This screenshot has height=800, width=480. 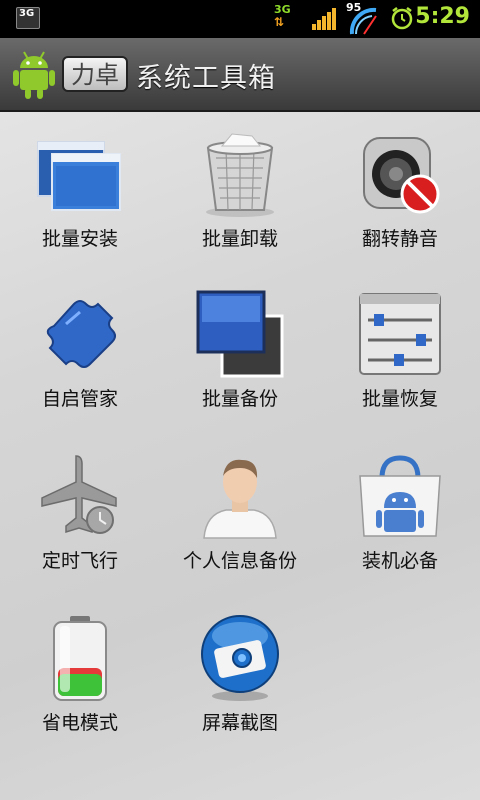 I want to click on trash-bin-icon, so click(x=240, y=175).